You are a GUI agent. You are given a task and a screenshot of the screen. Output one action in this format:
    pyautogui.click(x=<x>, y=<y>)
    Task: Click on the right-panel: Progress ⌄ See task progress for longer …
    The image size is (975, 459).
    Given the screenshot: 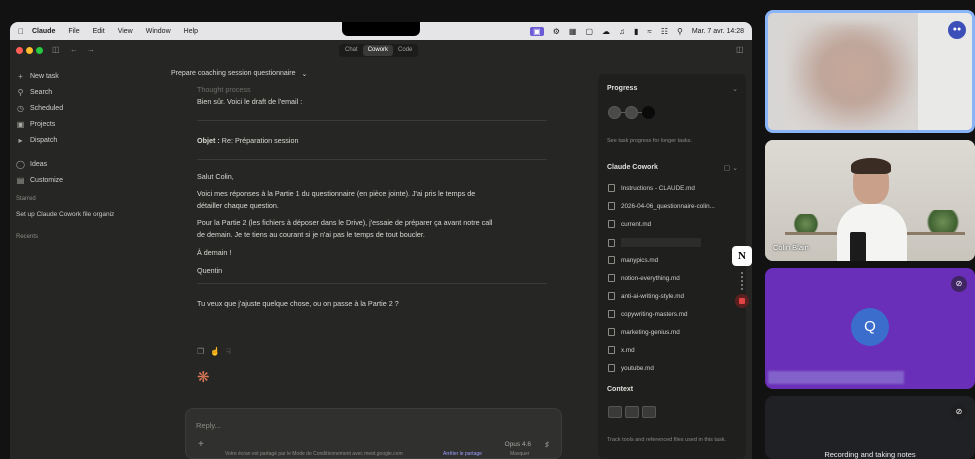 What is the action you would take?
    pyautogui.click(x=672, y=266)
    